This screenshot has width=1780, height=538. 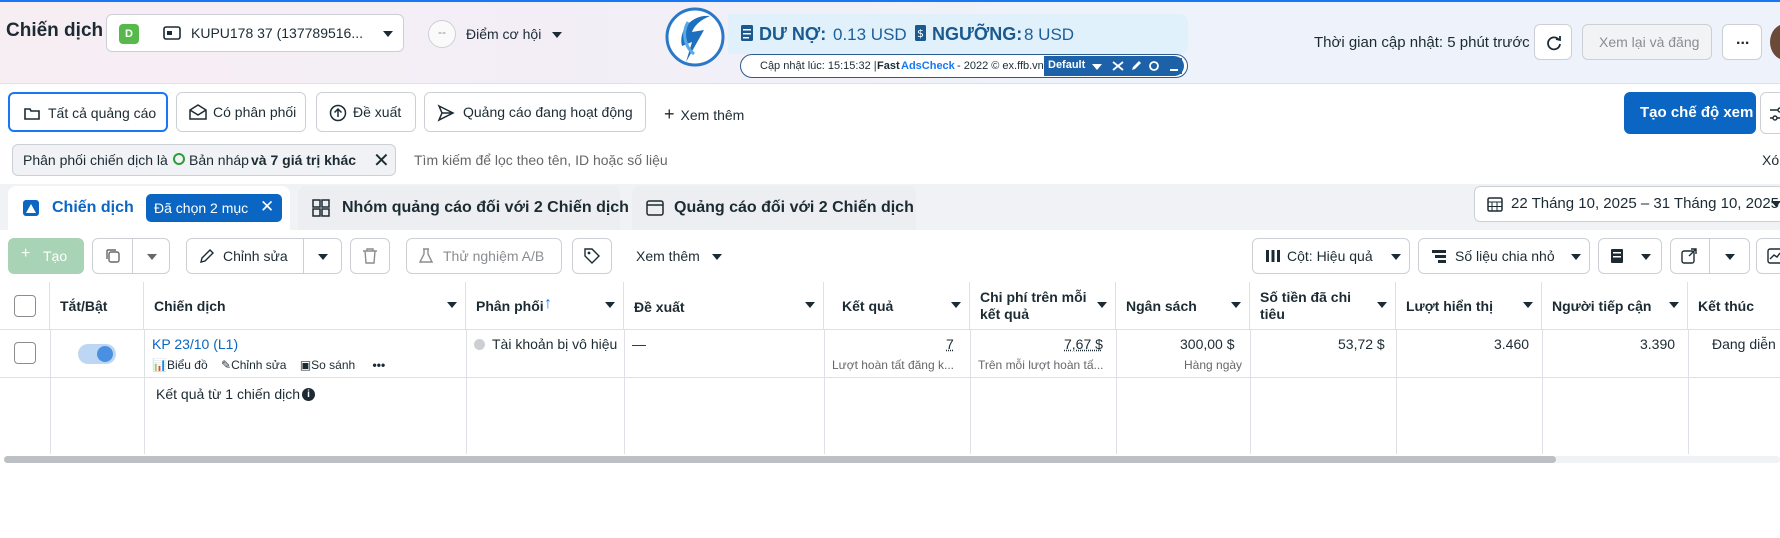 I want to click on column-header-delivery: Phân phối ↑, so click(x=545, y=306).